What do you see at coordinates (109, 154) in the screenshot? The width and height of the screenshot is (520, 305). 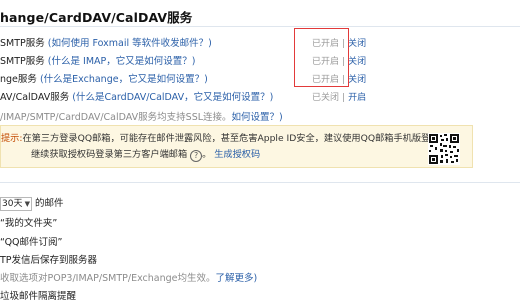 I see `warning-text-2: 继续获取授权码登录第三方客户端邮箱` at bounding box center [109, 154].